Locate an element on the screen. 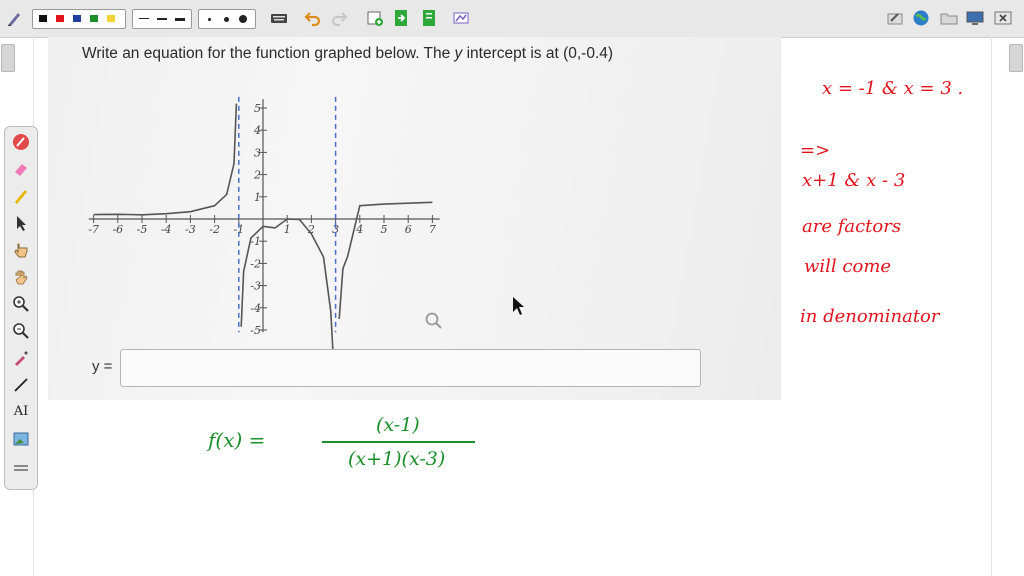  color-swatch-blue is located at coordinates (77, 18).